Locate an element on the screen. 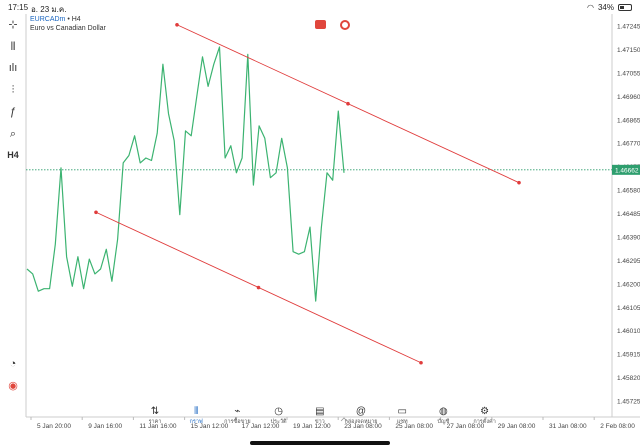  nav-trade: ⌁ การซื้อขาย is located at coordinates (237, 416).